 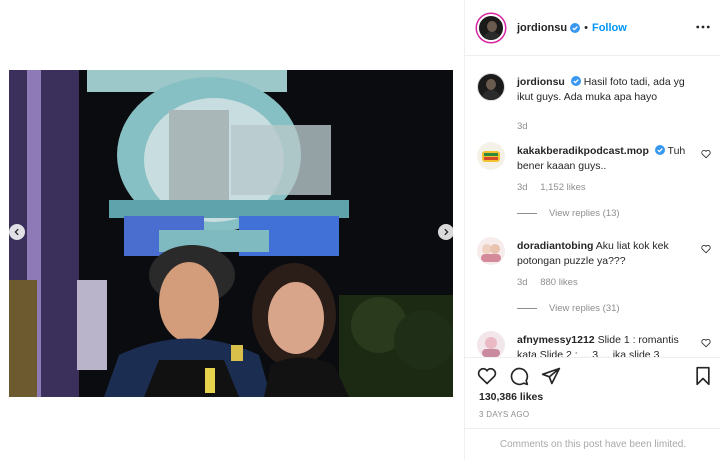 I want to click on follow-button: Follow, so click(x=609, y=28).